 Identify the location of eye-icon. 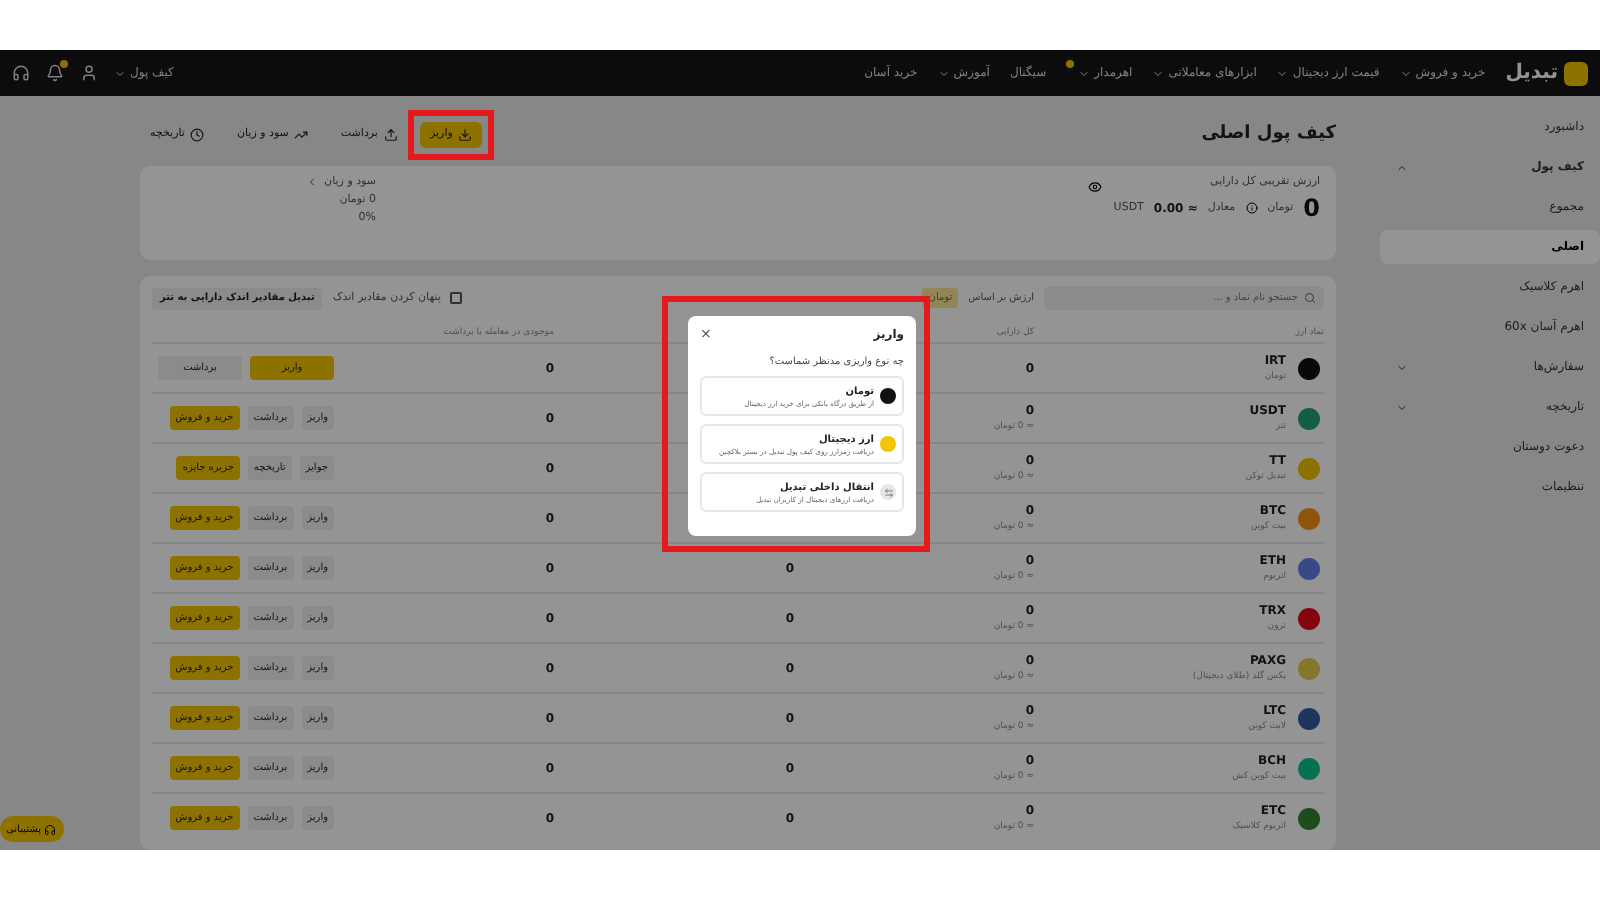
(1094, 187).